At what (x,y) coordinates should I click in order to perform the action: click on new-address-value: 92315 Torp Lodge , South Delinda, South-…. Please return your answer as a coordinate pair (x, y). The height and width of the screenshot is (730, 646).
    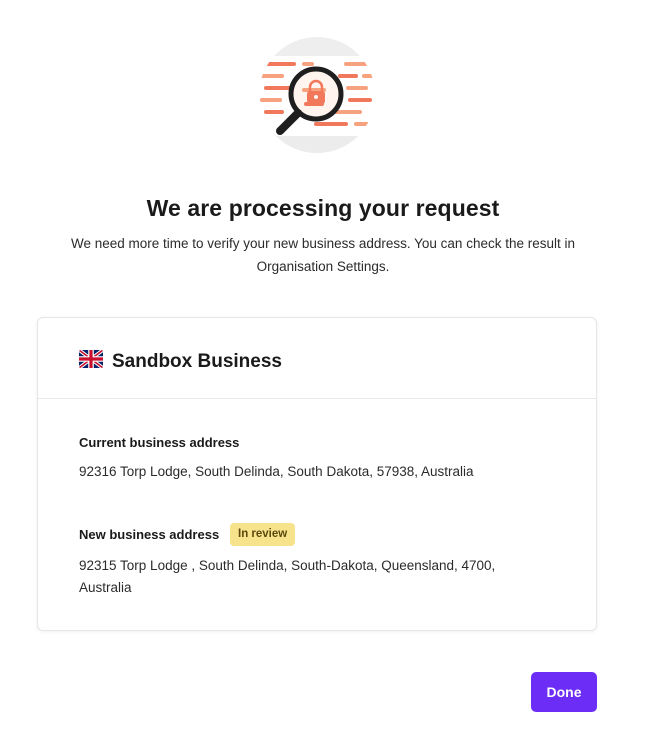
    Looking at the image, I should click on (287, 576).